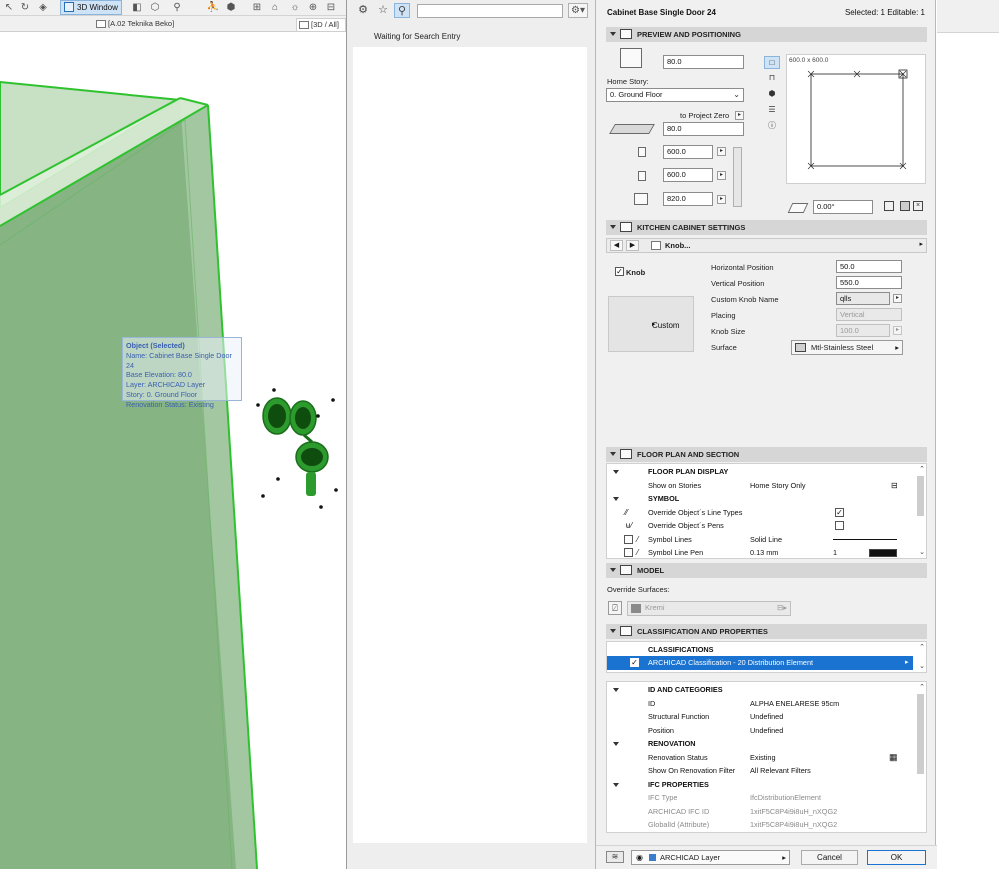  What do you see at coordinates (721, 175) in the screenshot?
I see `depth-arrow: ▸` at bounding box center [721, 175].